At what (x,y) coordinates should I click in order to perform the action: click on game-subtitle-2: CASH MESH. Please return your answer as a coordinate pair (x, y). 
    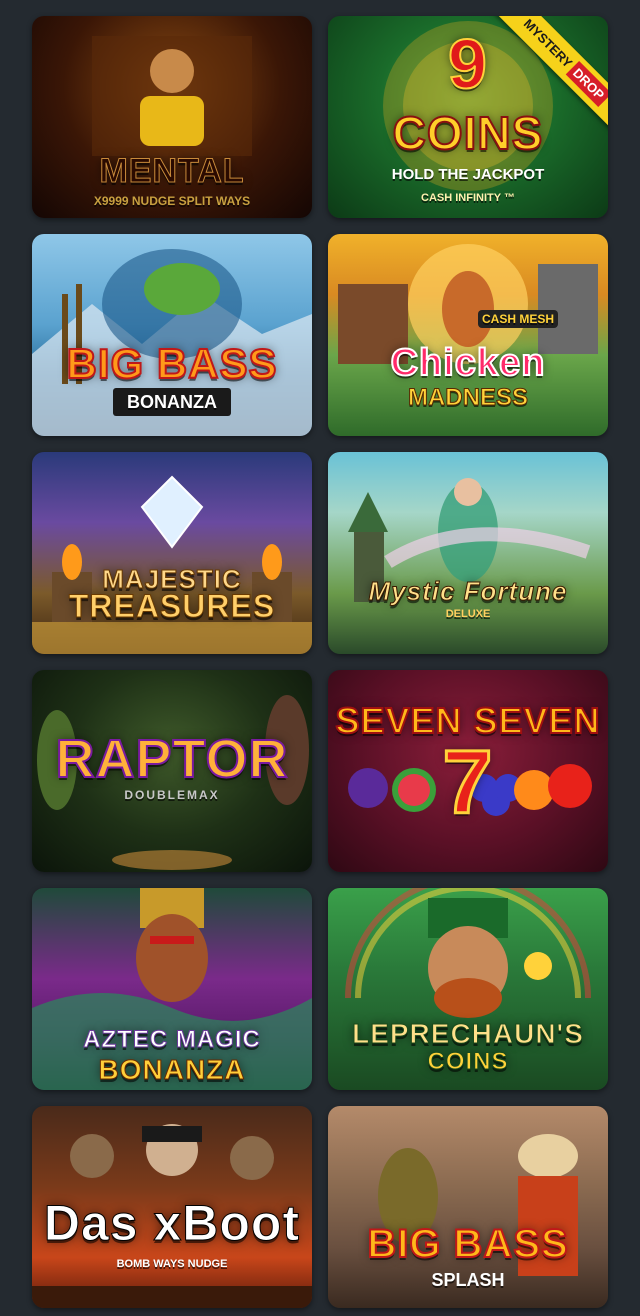
    Looking at the image, I should click on (518, 319).